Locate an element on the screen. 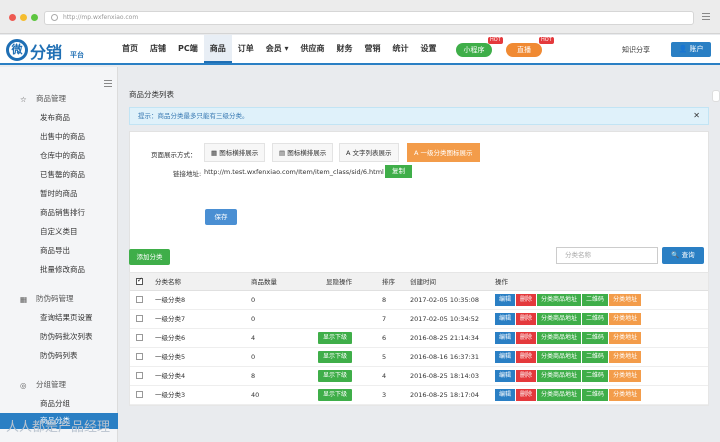 Image resolution: width=720 pixels, height=442 pixels. nav-item-home: 首页 is located at coordinates (130, 49).